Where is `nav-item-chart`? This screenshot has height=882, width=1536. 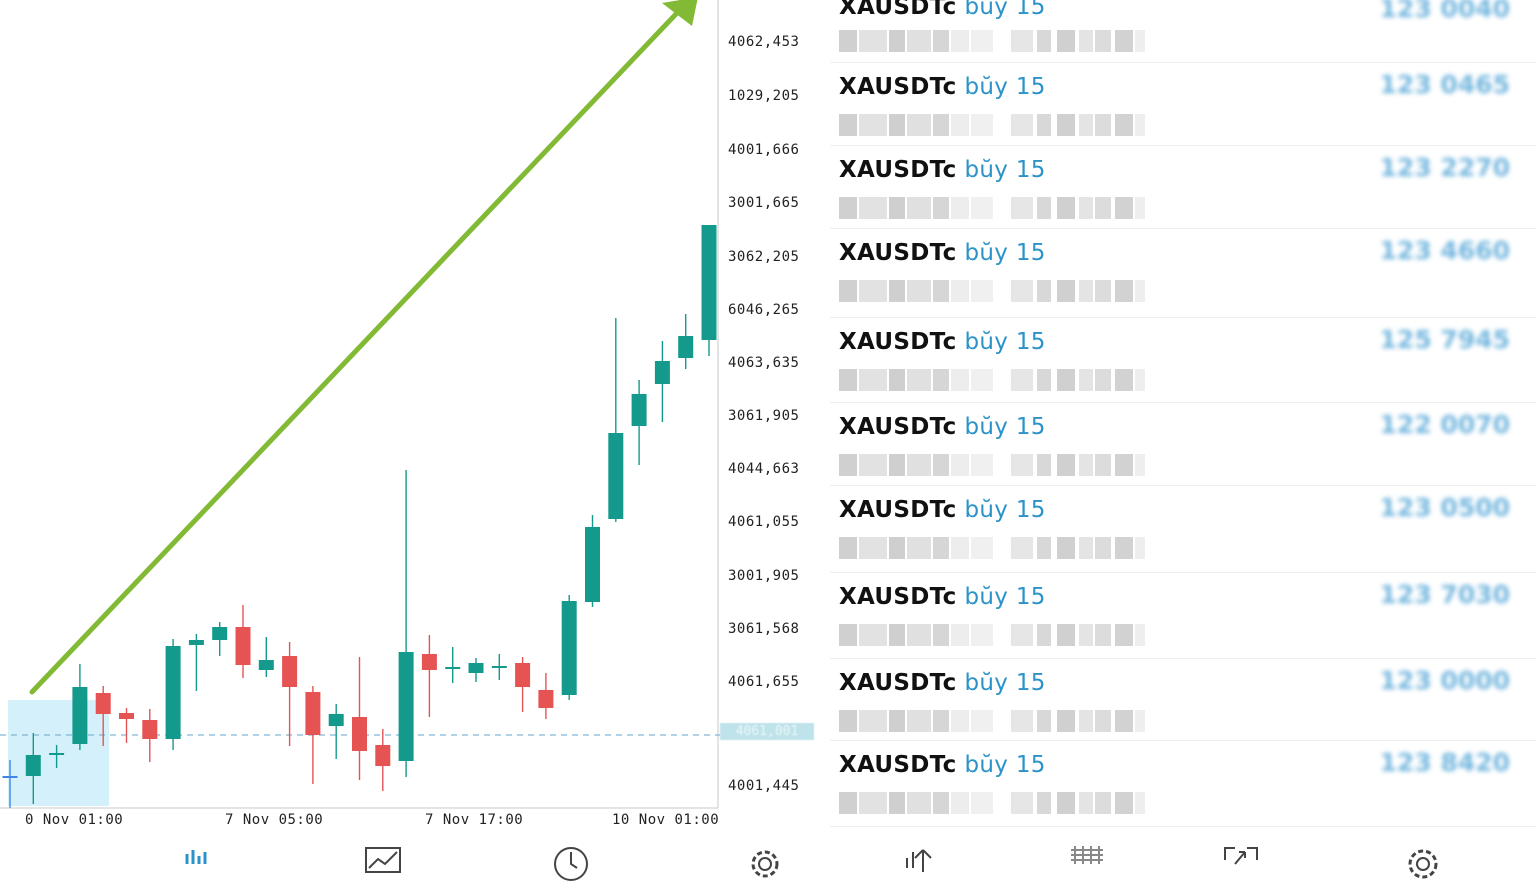 nav-item-chart is located at coordinates (382, 853).